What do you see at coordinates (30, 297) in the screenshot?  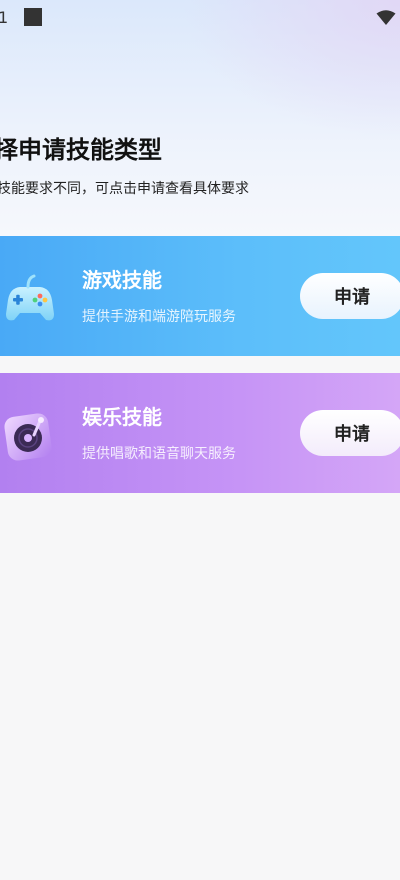 I see `gamepad-icon` at bounding box center [30, 297].